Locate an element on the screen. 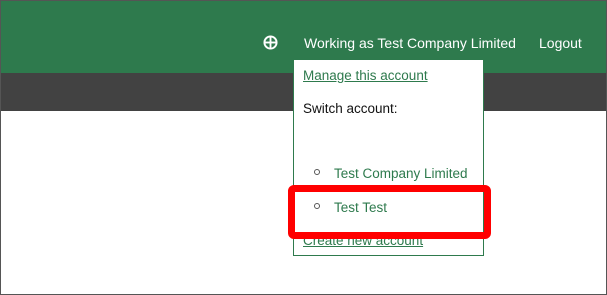 This screenshot has width=607, height=295. manage-account-link: Manage this account is located at coordinates (365, 75).